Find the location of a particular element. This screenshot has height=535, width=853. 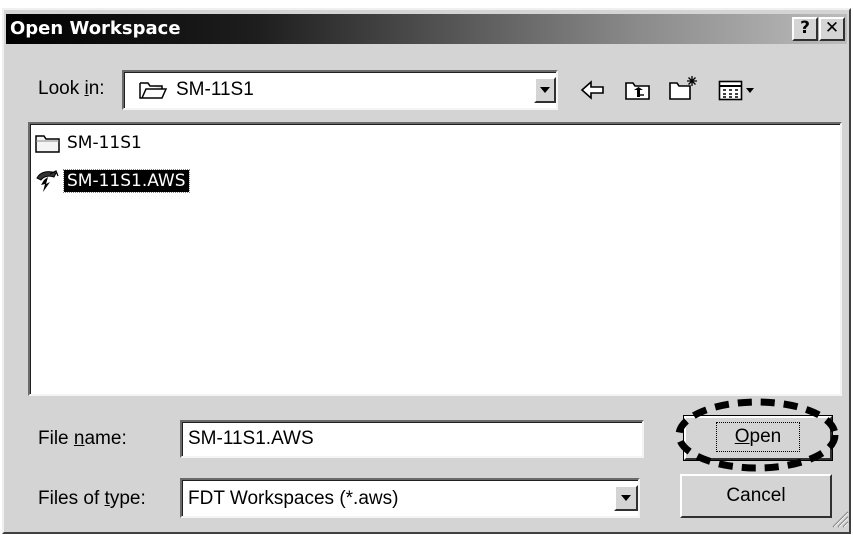

cancel-button: Cancel is located at coordinates (756, 496).